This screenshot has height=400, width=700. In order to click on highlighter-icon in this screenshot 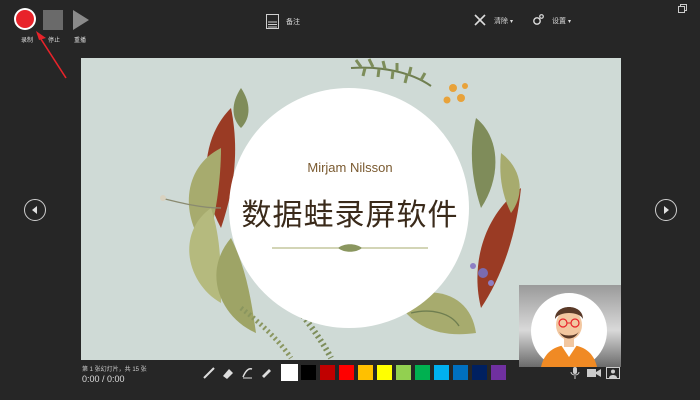, I will do `click(266, 373)`.